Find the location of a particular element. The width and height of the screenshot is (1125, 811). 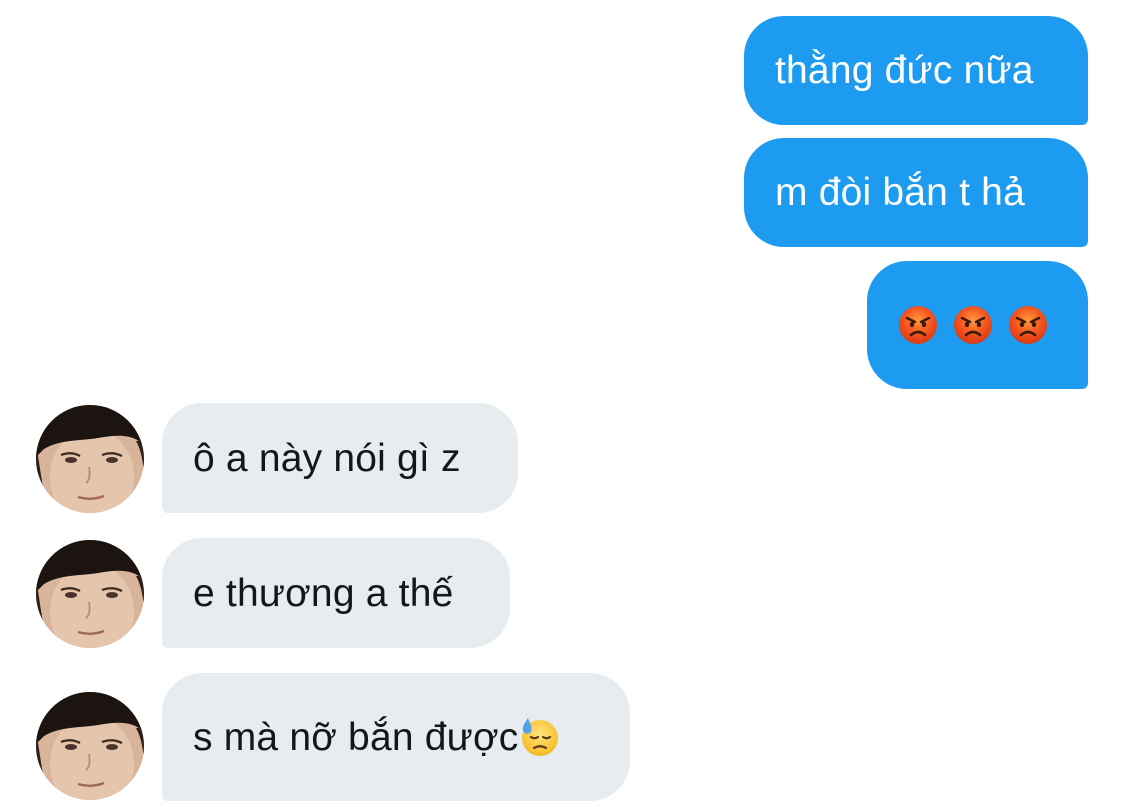

message-text: thằng đức nữa is located at coordinates (904, 70).